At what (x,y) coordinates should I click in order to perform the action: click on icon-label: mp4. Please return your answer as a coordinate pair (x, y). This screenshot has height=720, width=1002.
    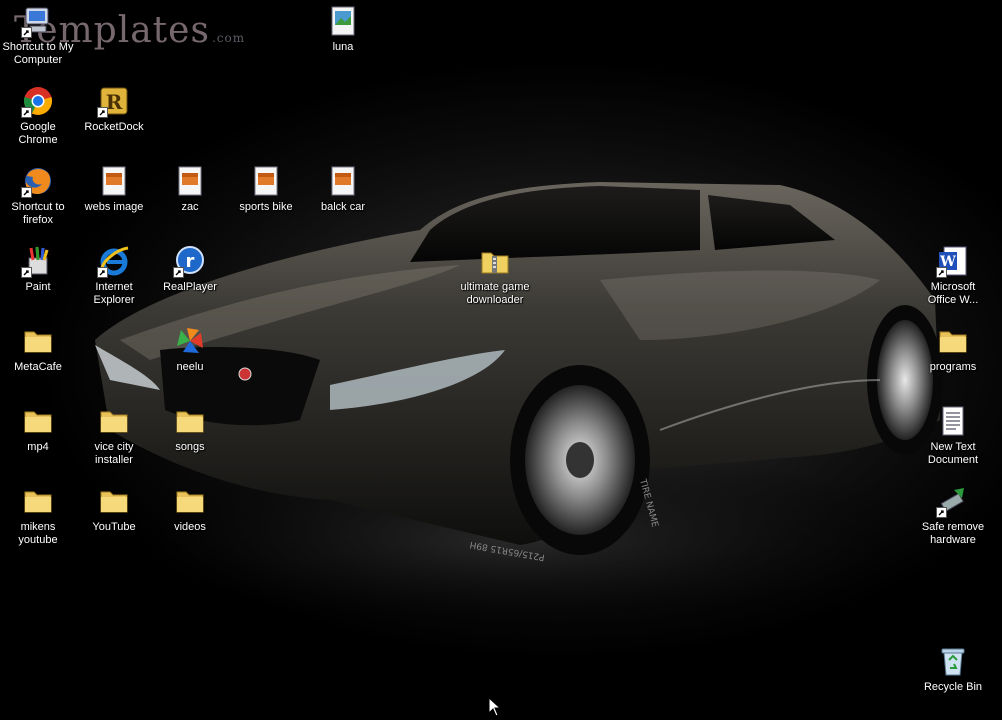
    Looking at the image, I should click on (38, 447).